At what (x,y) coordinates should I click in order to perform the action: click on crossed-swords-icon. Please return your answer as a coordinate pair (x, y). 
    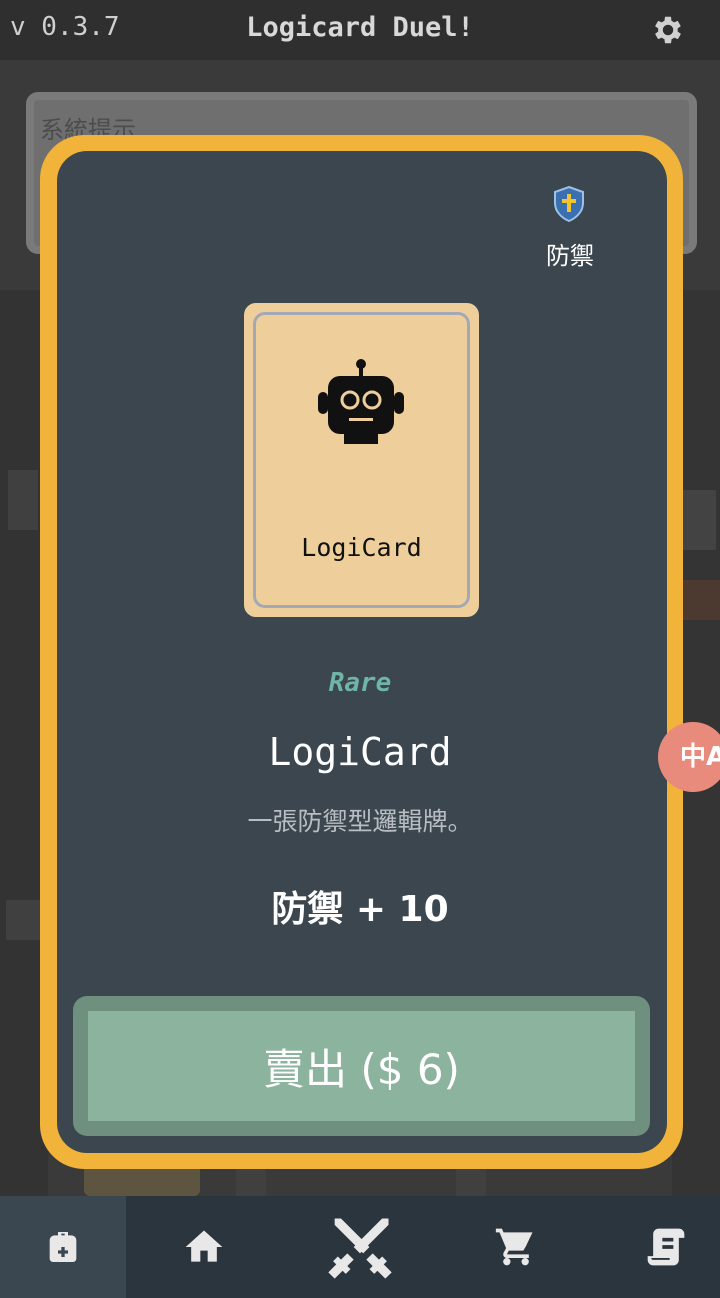
    Looking at the image, I should click on (360, 1248).